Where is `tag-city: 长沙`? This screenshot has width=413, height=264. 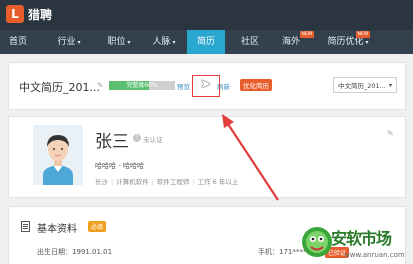 tag-city: 长沙 is located at coordinates (101, 182).